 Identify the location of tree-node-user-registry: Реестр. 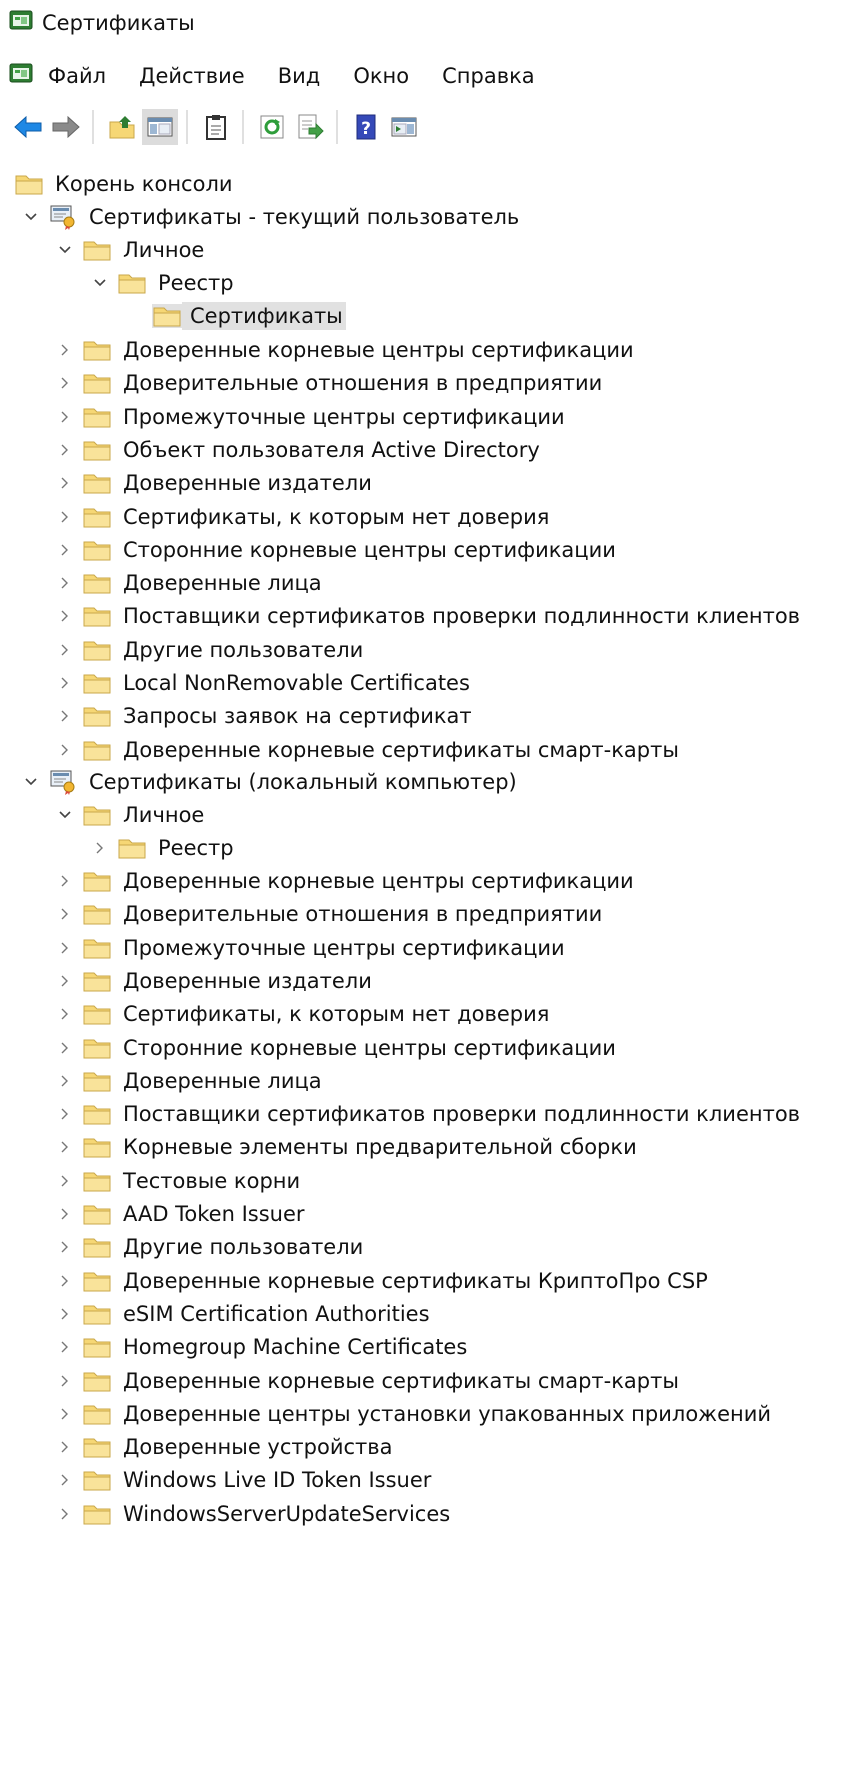
(163, 282).